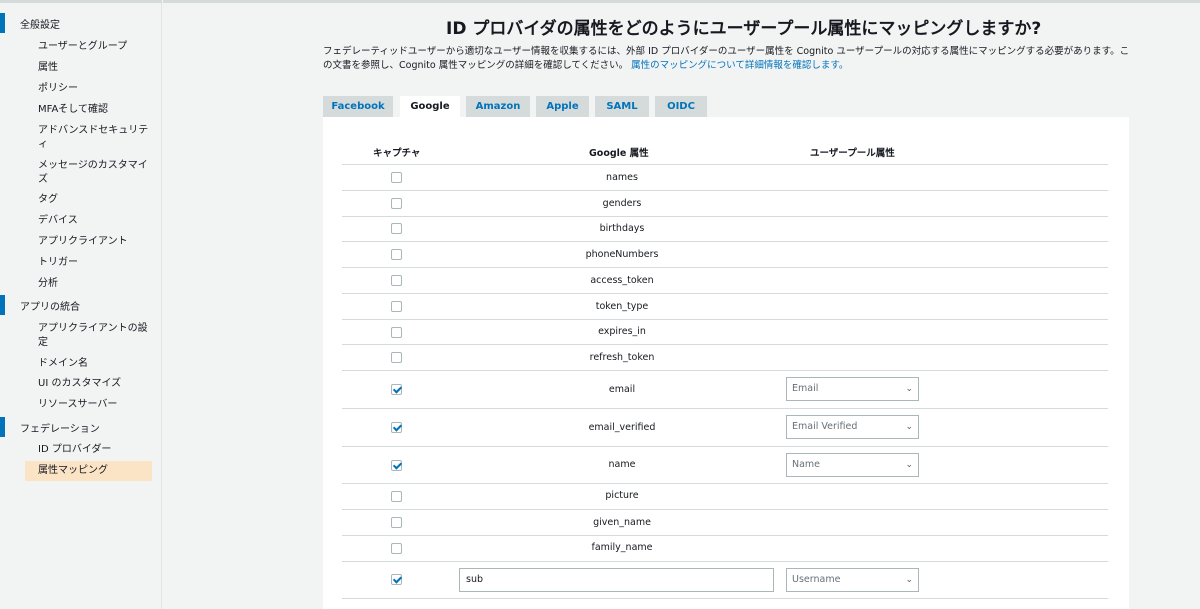  I want to click on column-header-user-pool-attribute: ユーザープール属性, so click(852, 153).